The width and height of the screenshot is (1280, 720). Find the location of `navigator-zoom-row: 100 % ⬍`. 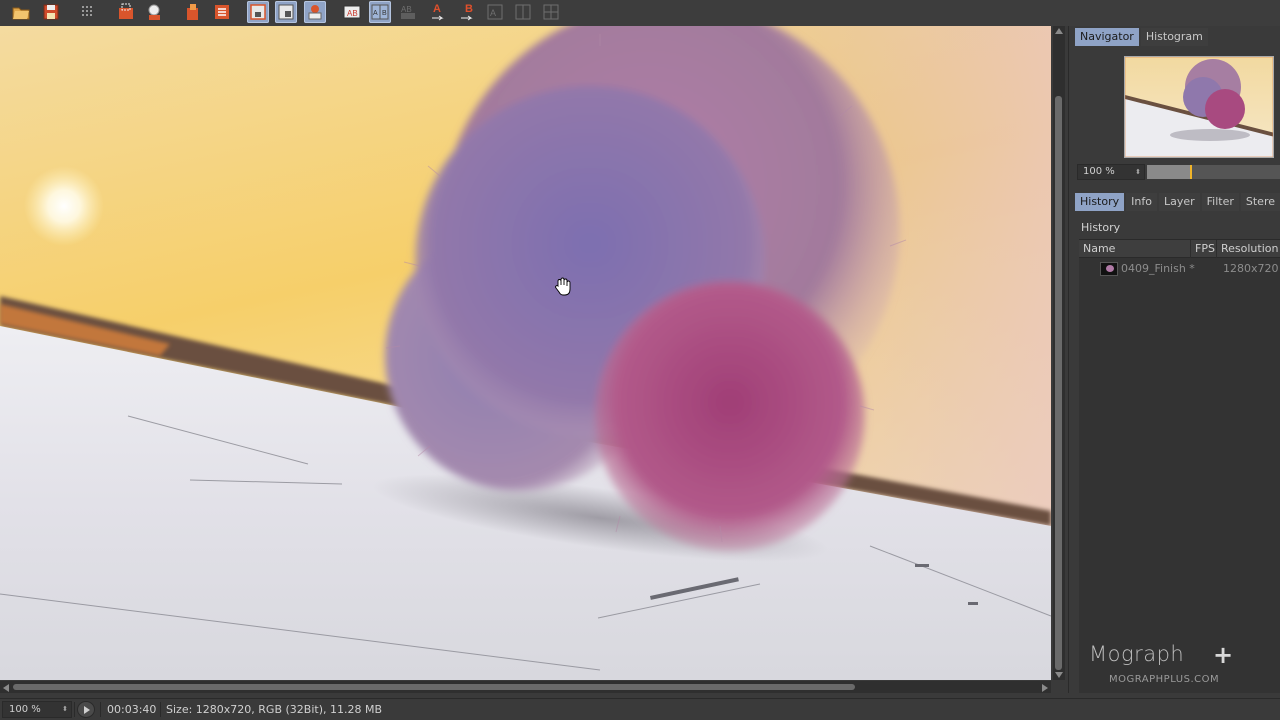

navigator-zoom-row: 100 % ⬍ is located at coordinates (1178, 172).